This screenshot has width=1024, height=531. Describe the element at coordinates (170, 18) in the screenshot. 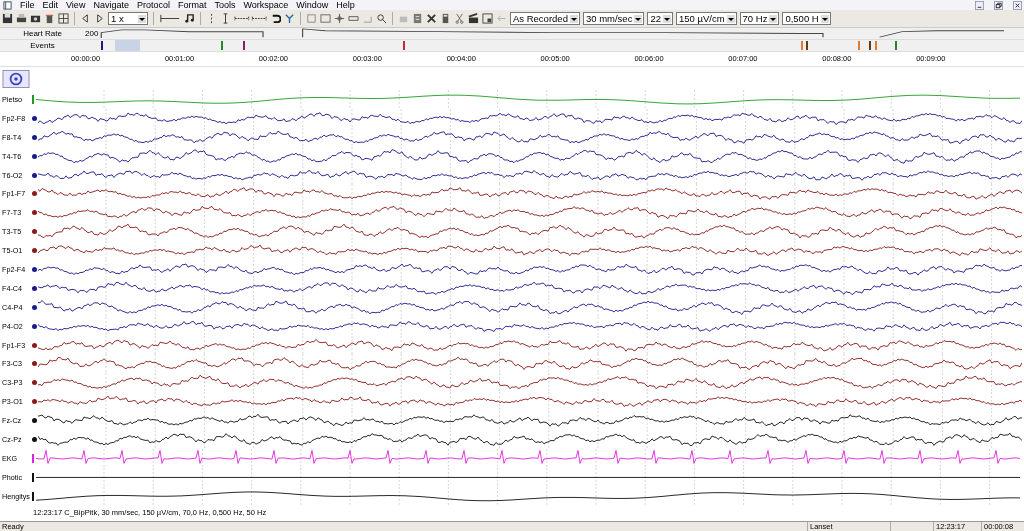

I see `ruler-icon` at that location.